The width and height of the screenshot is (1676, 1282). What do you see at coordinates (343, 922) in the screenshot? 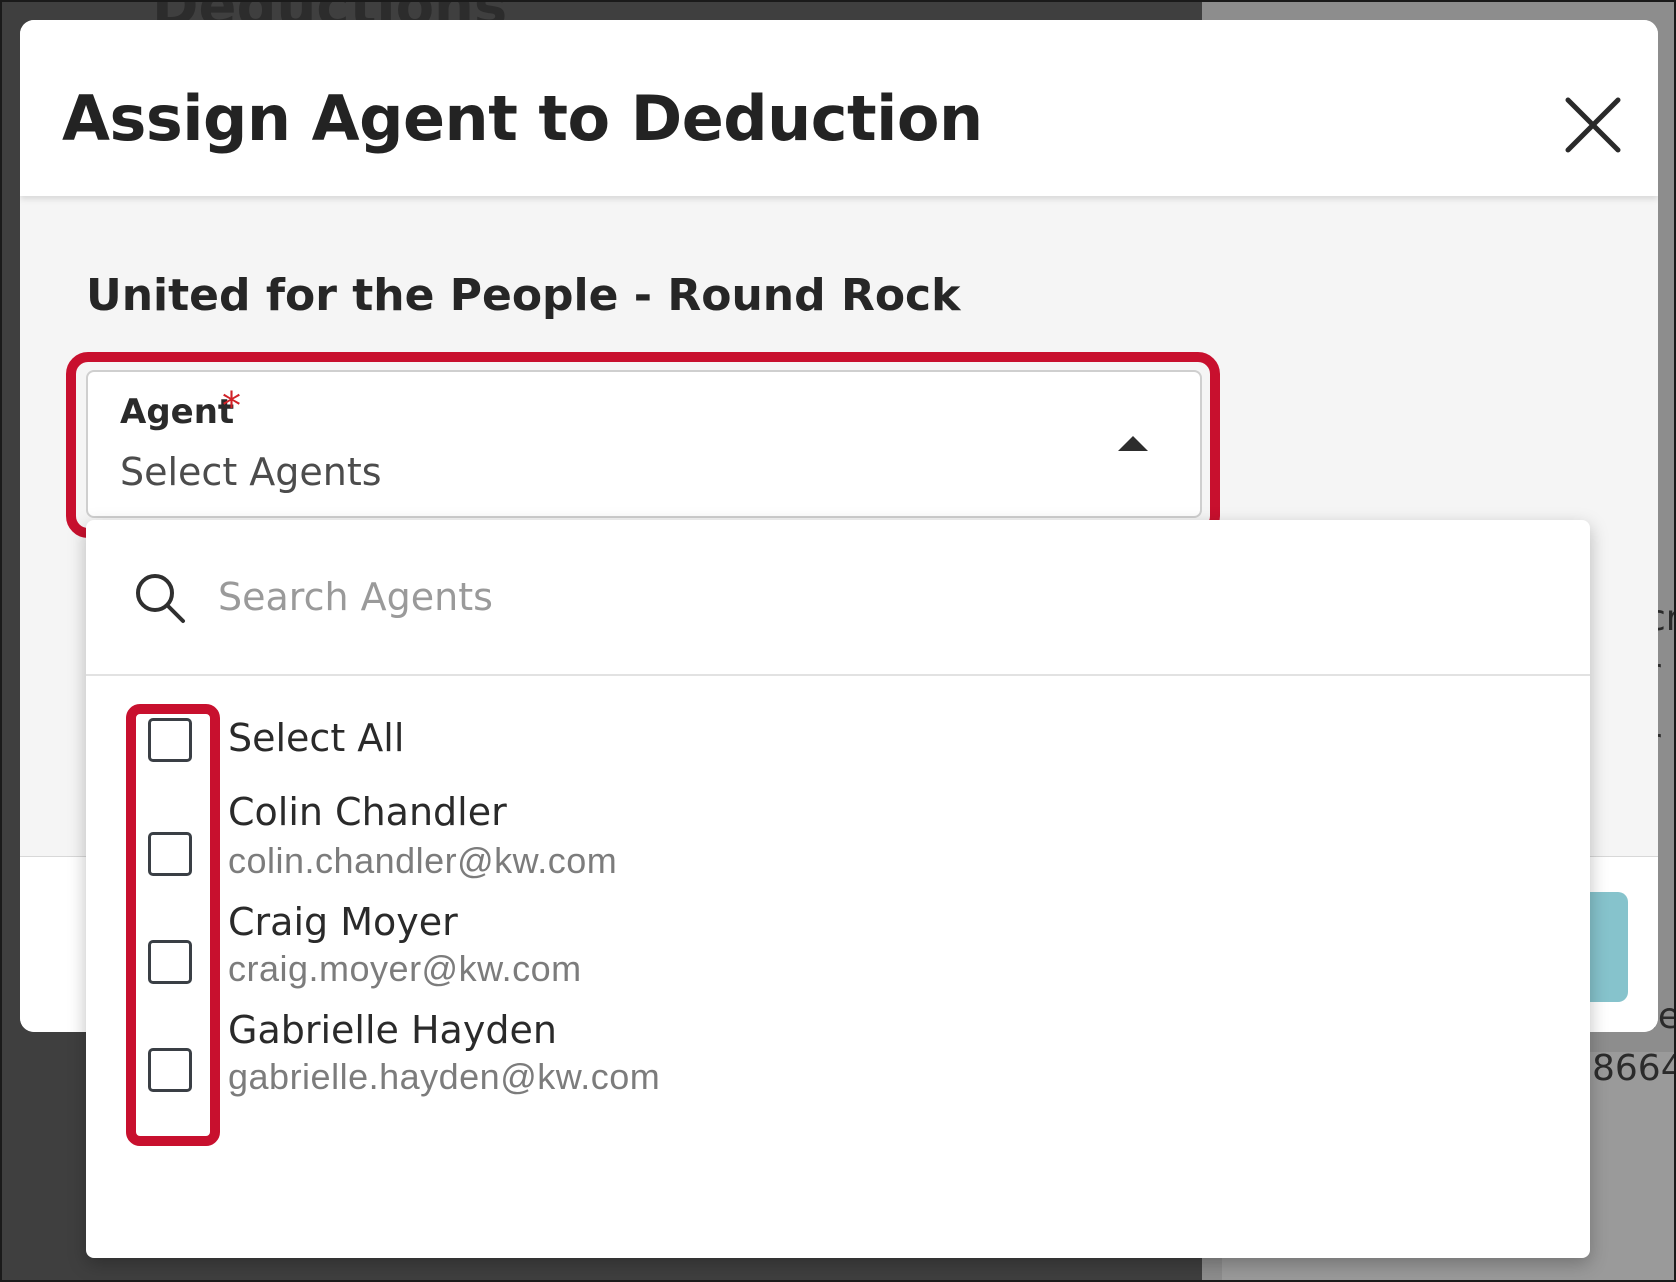
I see `agent-name: Craig Moyer` at bounding box center [343, 922].